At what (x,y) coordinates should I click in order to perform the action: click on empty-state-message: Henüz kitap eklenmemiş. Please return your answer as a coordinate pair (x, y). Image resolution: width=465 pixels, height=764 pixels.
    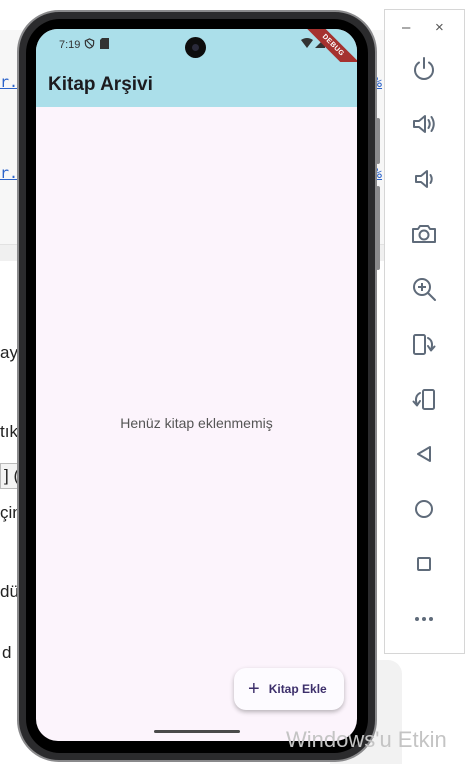
    Looking at the image, I should click on (196, 423).